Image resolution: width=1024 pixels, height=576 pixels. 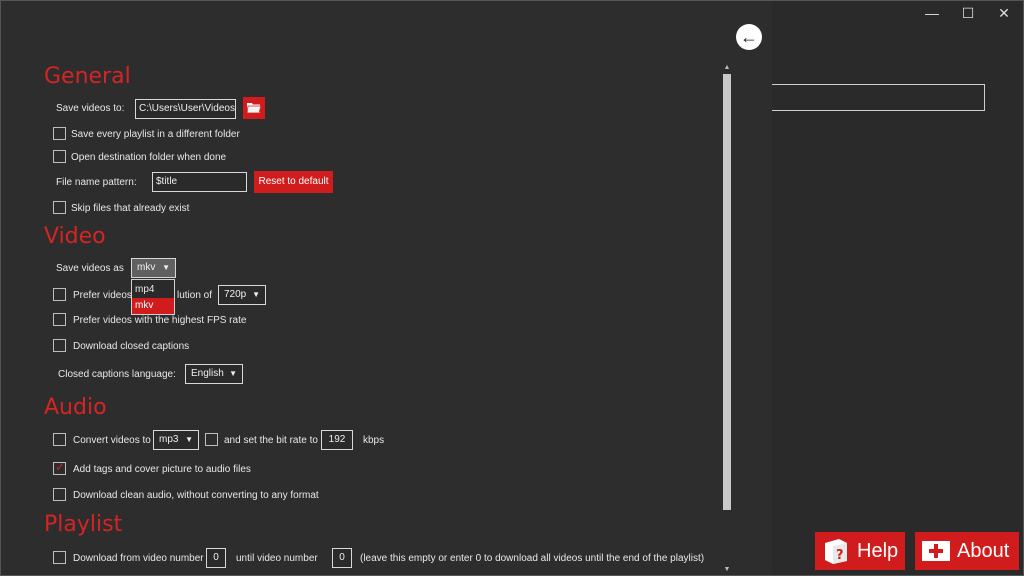 I want to click on about-label: About, so click(x=983, y=551).